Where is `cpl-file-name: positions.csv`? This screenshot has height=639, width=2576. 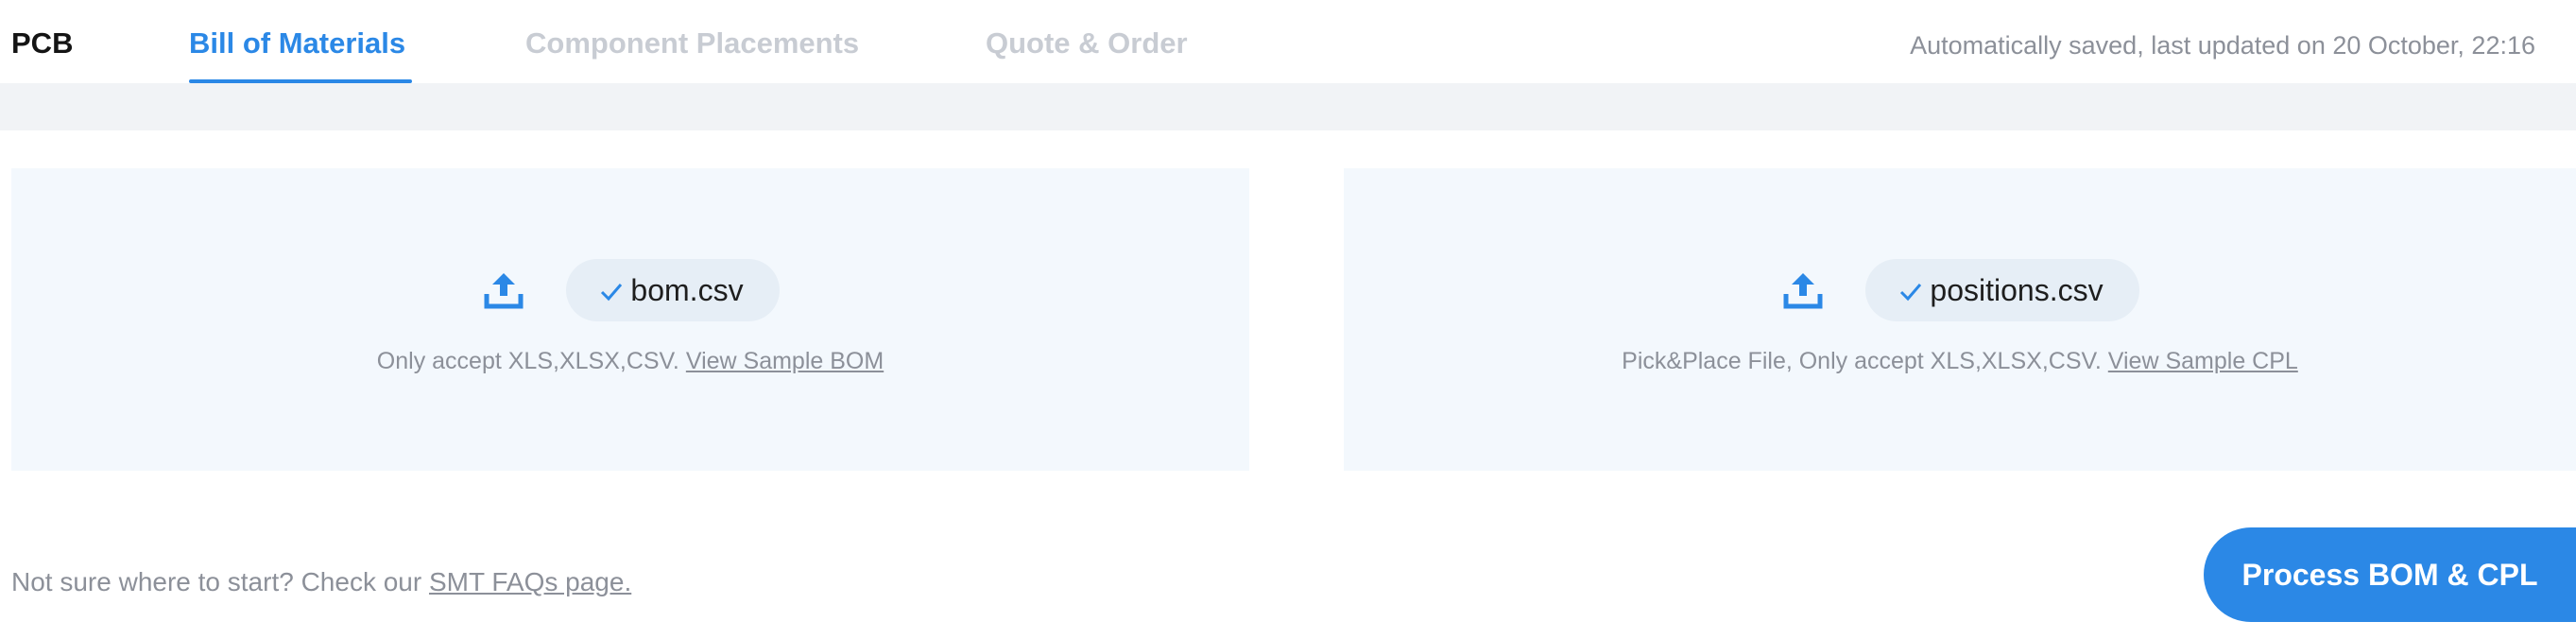
cpl-file-name: positions.csv is located at coordinates (2017, 289).